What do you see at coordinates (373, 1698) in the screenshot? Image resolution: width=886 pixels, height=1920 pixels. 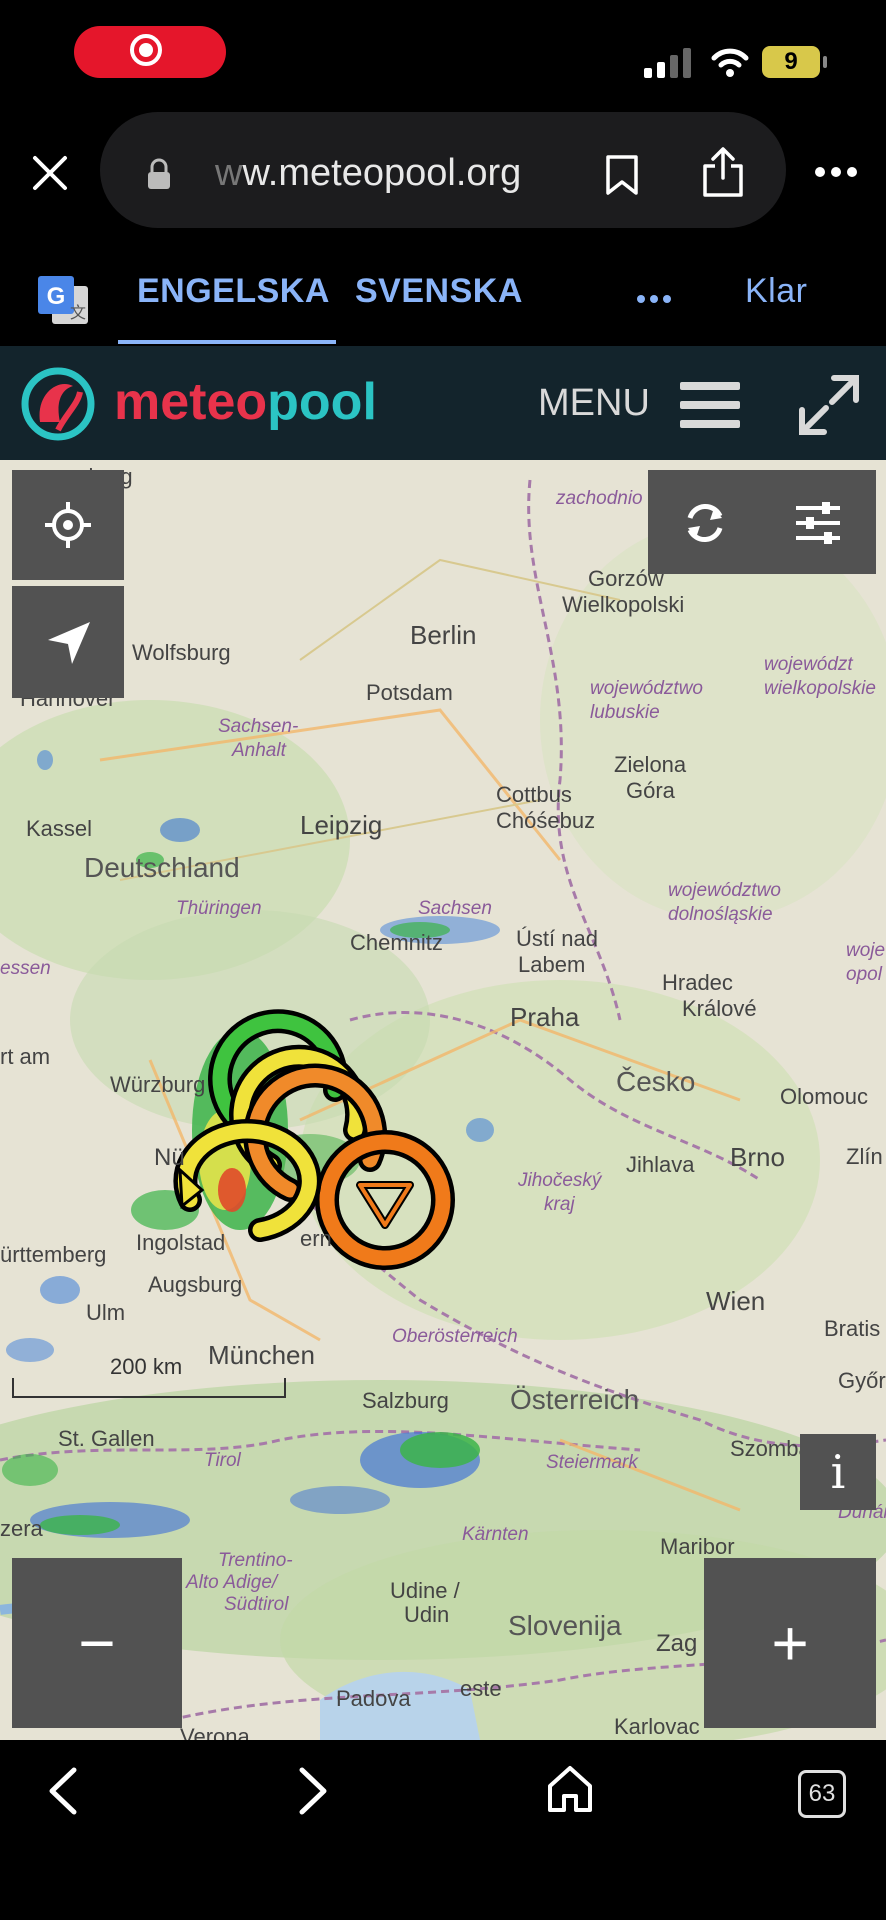 I see `map-label: Padova` at bounding box center [373, 1698].